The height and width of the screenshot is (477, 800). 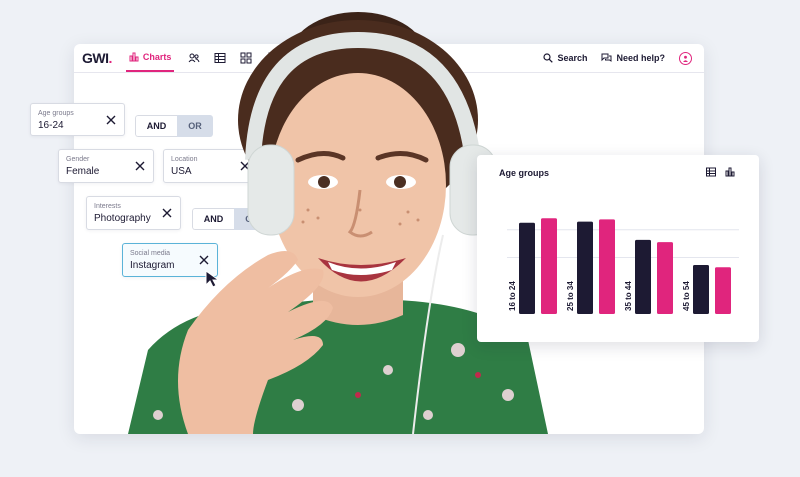 I want to click on filter-label: Age groups, so click(x=56, y=113).